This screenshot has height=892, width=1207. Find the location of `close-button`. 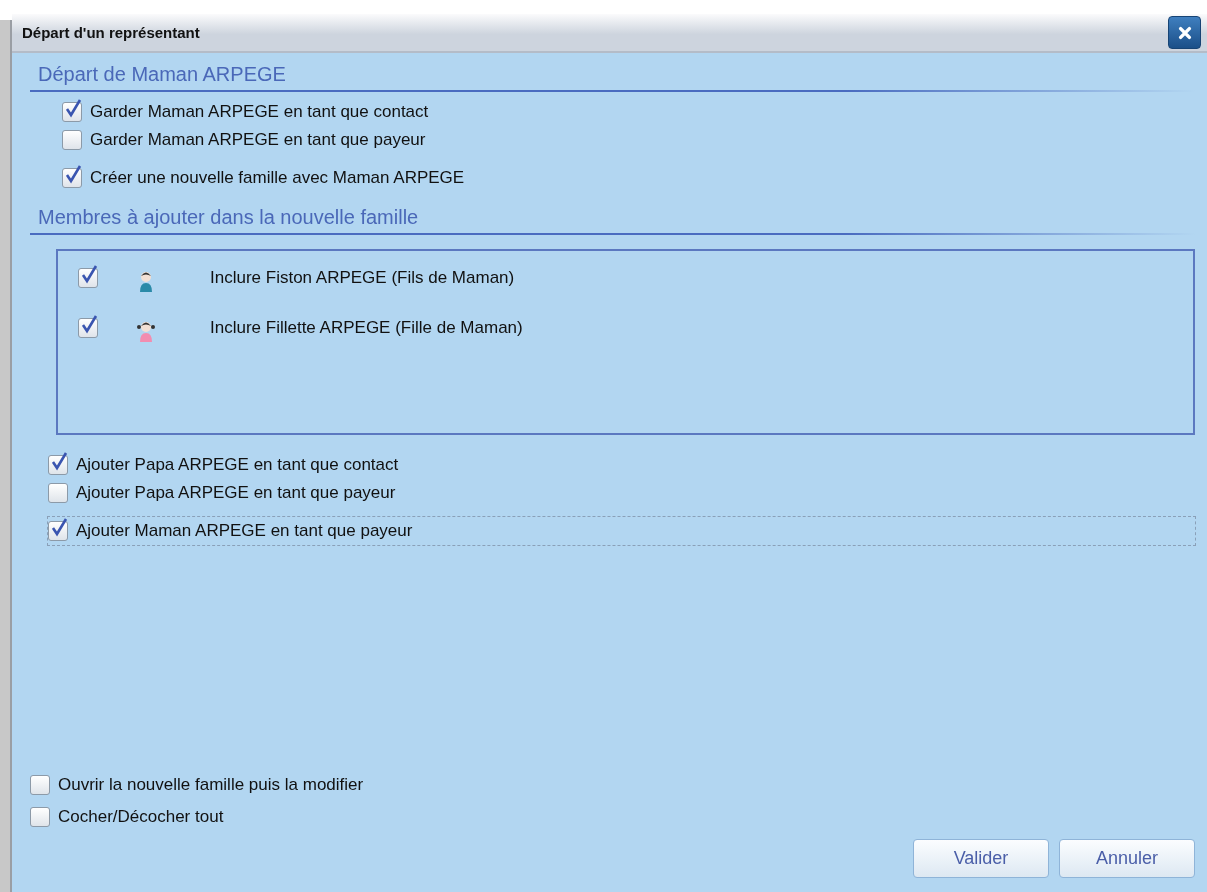

close-button is located at coordinates (1184, 32).